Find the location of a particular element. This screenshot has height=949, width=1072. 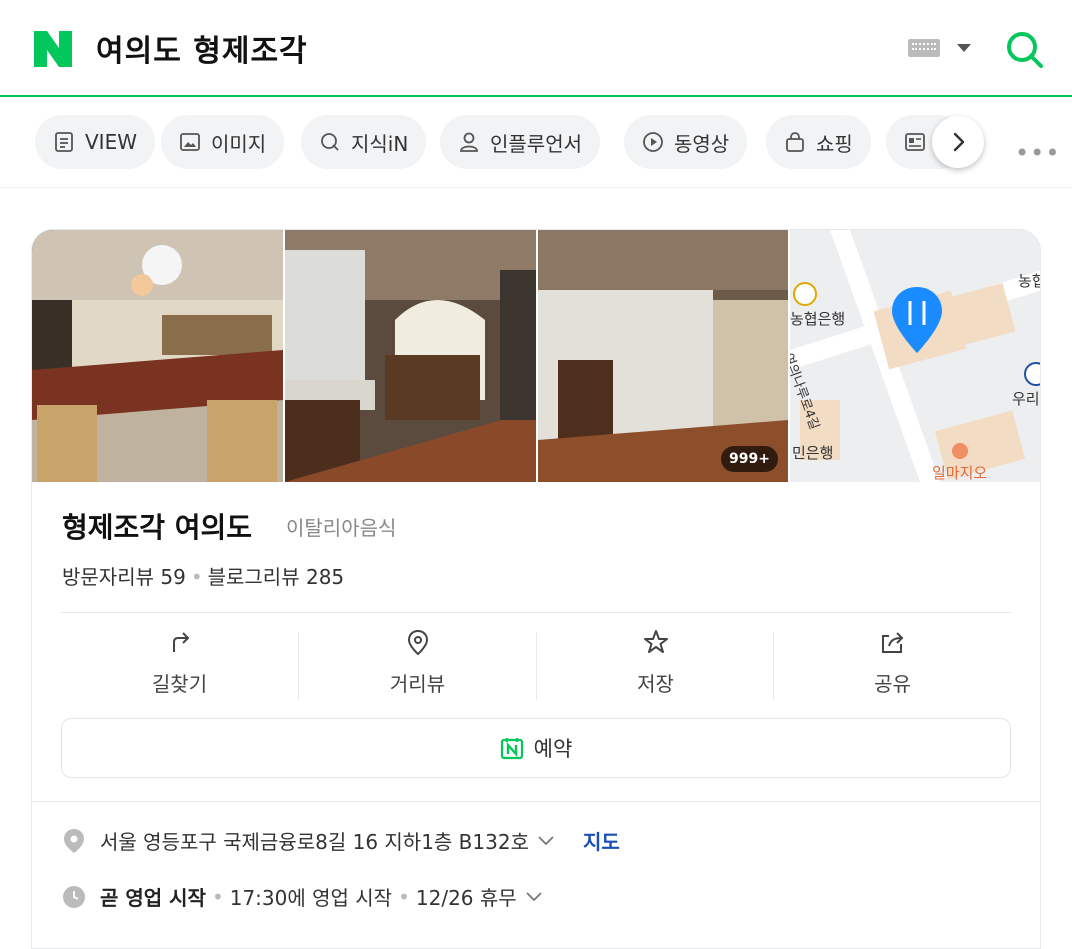

tab-label: 지식iN is located at coordinates (380, 143).